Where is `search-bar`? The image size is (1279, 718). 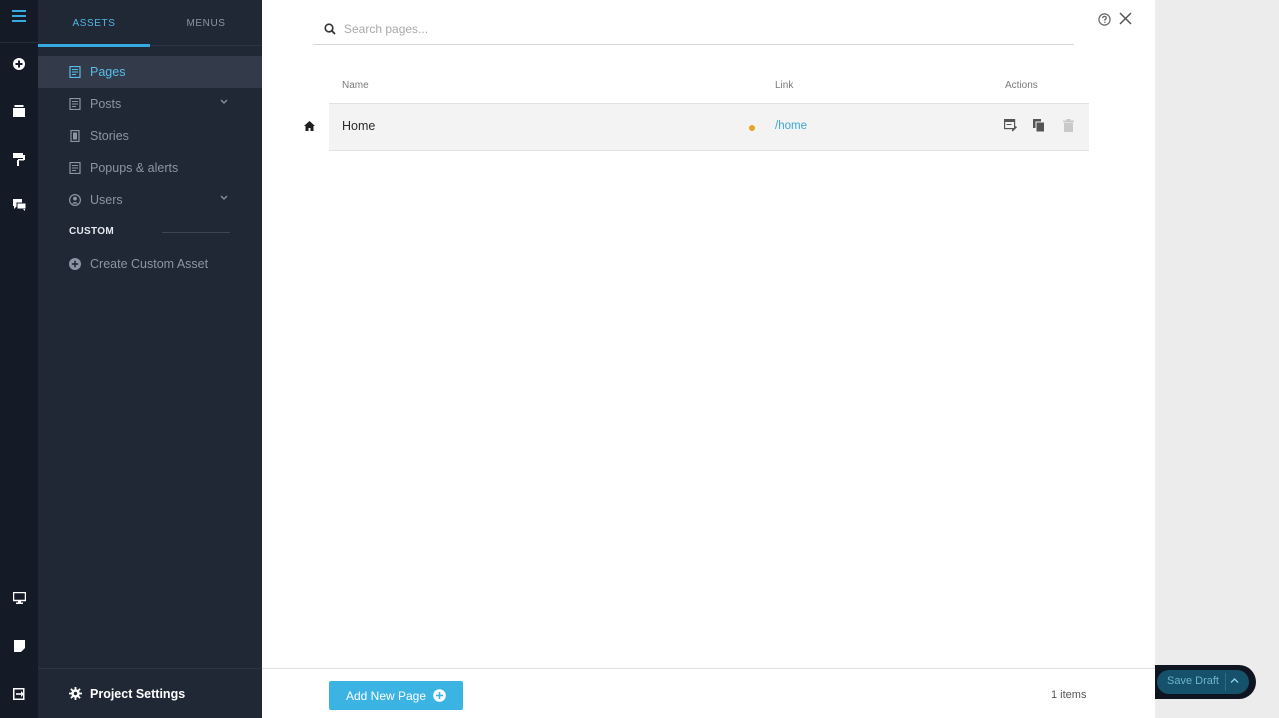
search-bar is located at coordinates (693, 29).